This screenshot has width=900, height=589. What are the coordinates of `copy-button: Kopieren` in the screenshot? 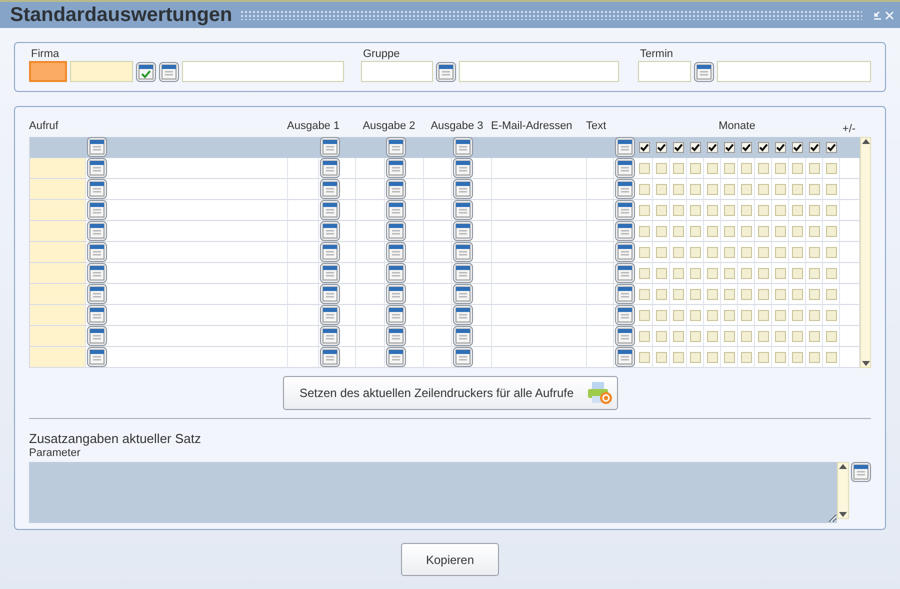 It's located at (450, 559).